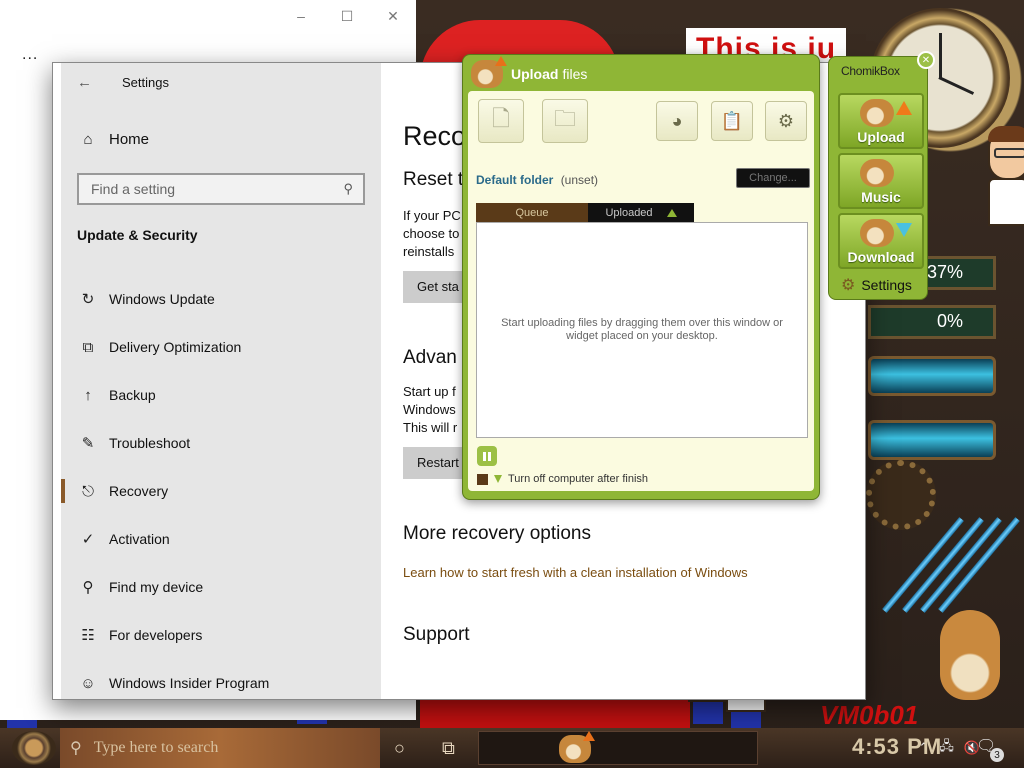 The width and height of the screenshot is (1024, 768). Describe the element at coordinates (221, 587) in the screenshot. I see `nav-item-find-my-device: ⚲ Find my device` at that location.